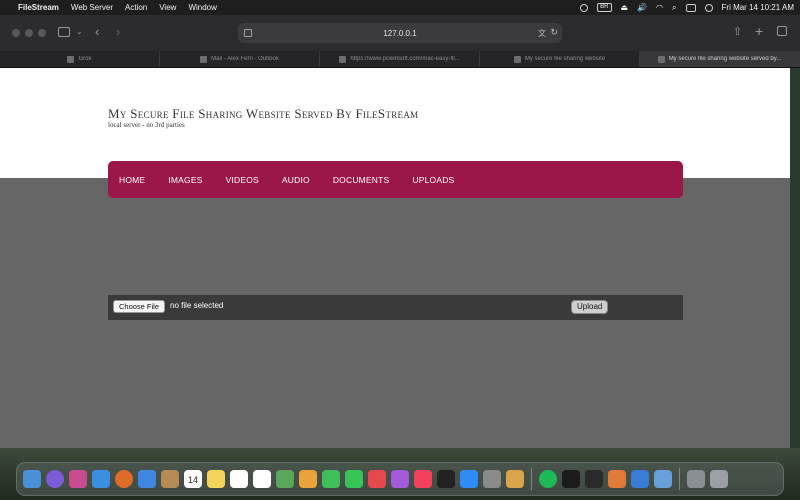 This screenshot has height=500, width=800. I want to click on zoom-window-button, so click(42, 33).